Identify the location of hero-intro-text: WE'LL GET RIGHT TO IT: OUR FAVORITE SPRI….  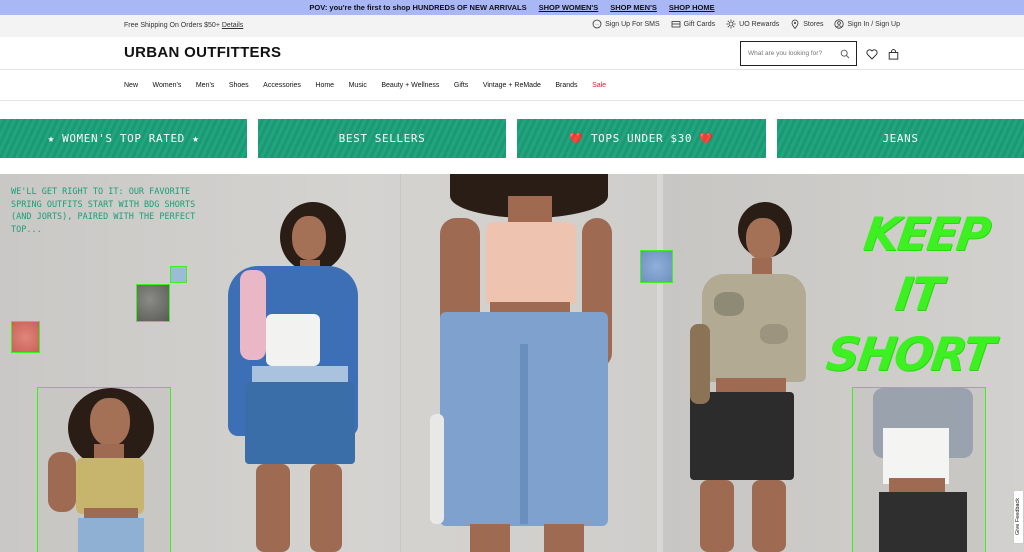
(103, 211).